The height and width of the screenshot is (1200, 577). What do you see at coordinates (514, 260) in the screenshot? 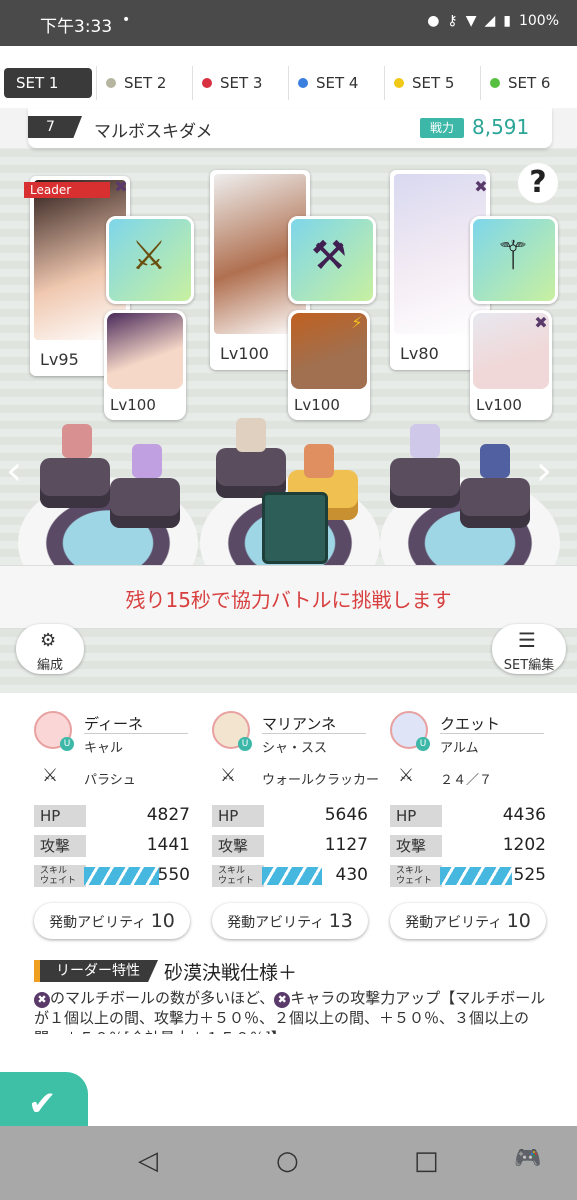
I see `weapon-slot: ⚚` at bounding box center [514, 260].